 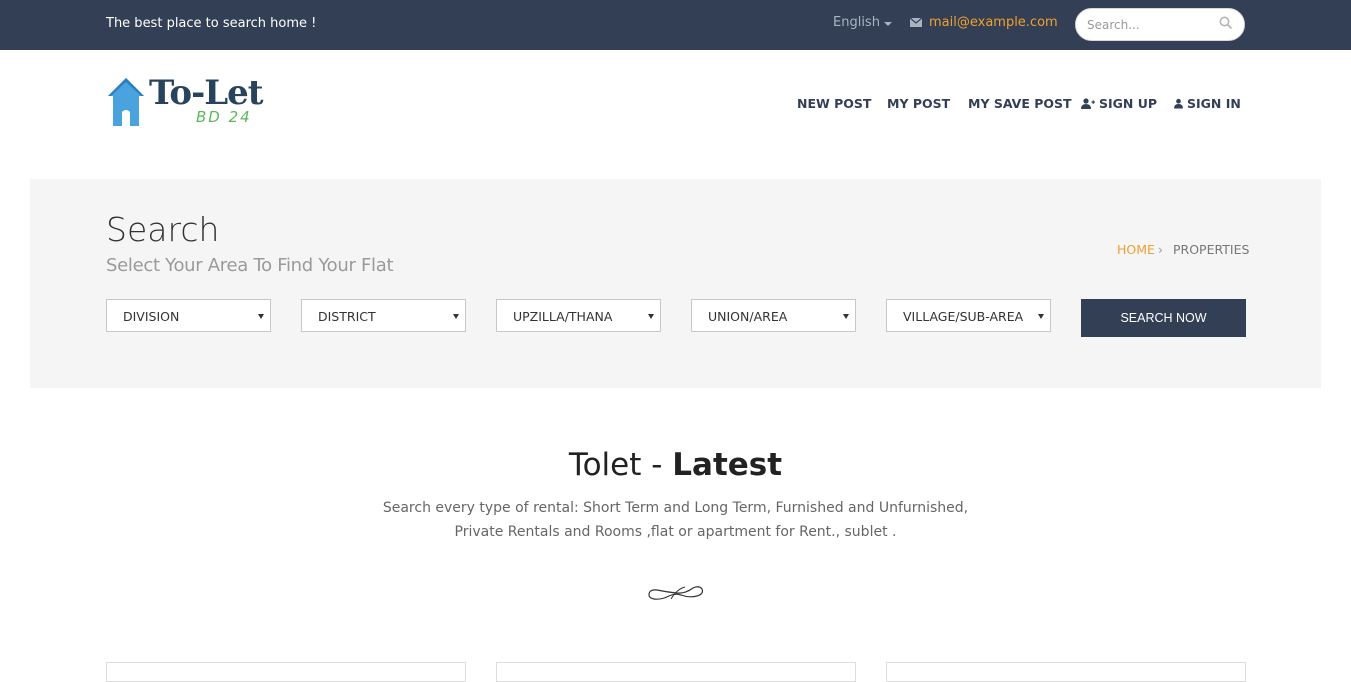 I want to click on select-value: VILLAGE/SUB-AREA, so click(x=963, y=316).